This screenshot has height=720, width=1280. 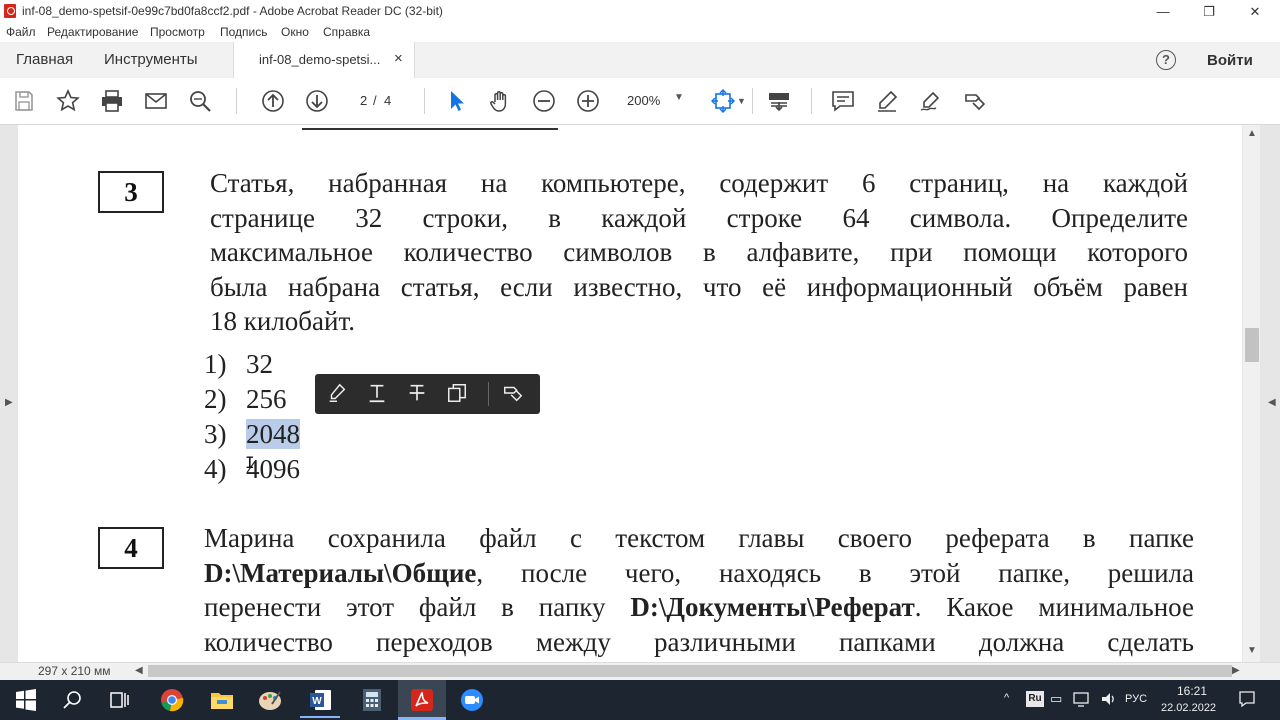 What do you see at coordinates (317, 701) in the screenshot?
I see `svg-text: W` at bounding box center [317, 701].